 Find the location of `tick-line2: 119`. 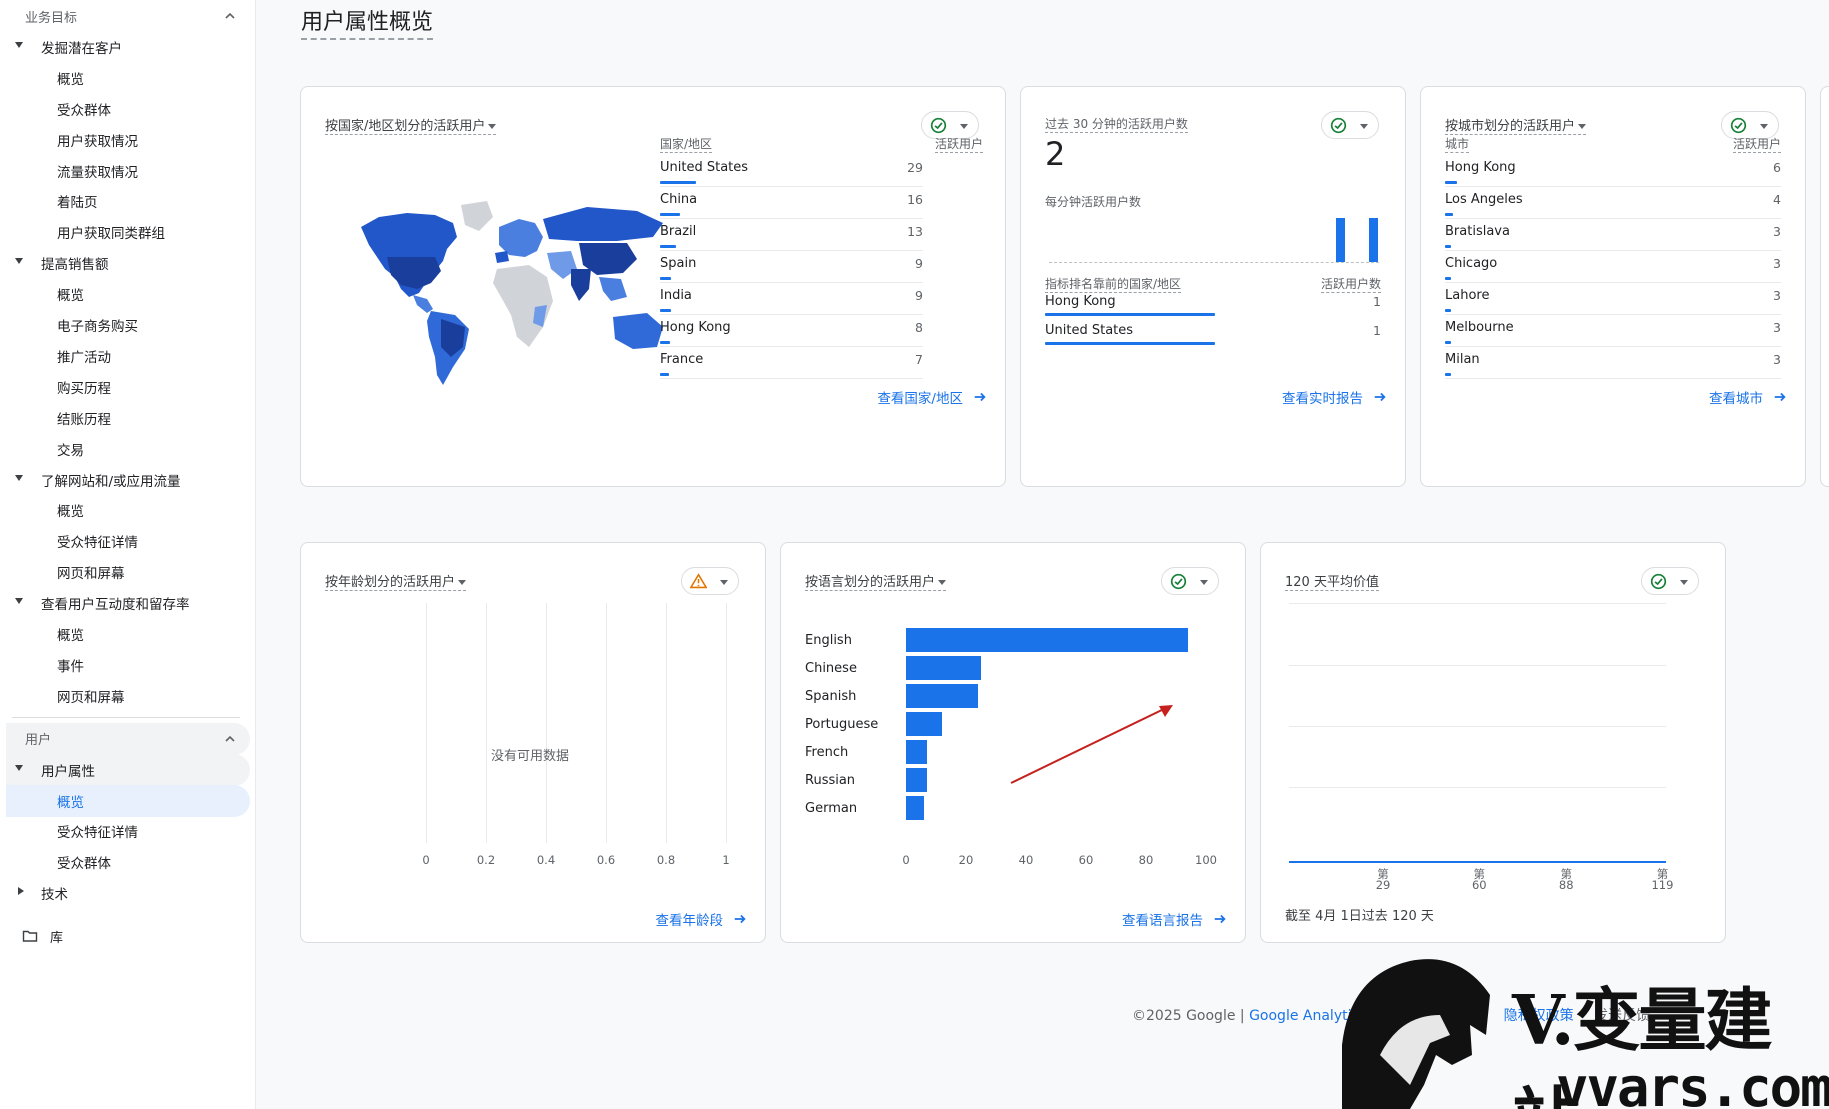

tick-line2: 119 is located at coordinates (1662, 885).